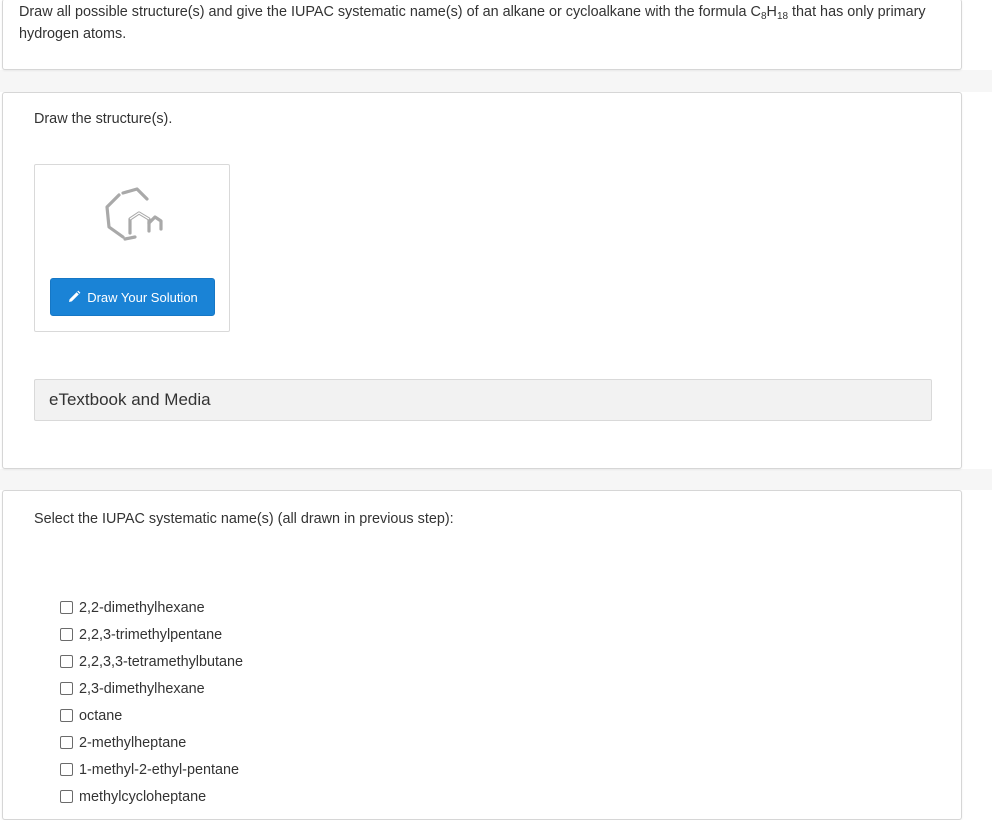  What do you see at coordinates (134, 214) in the screenshot?
I see `chemistry-drawing-icon` at bounding box center [134, 214].